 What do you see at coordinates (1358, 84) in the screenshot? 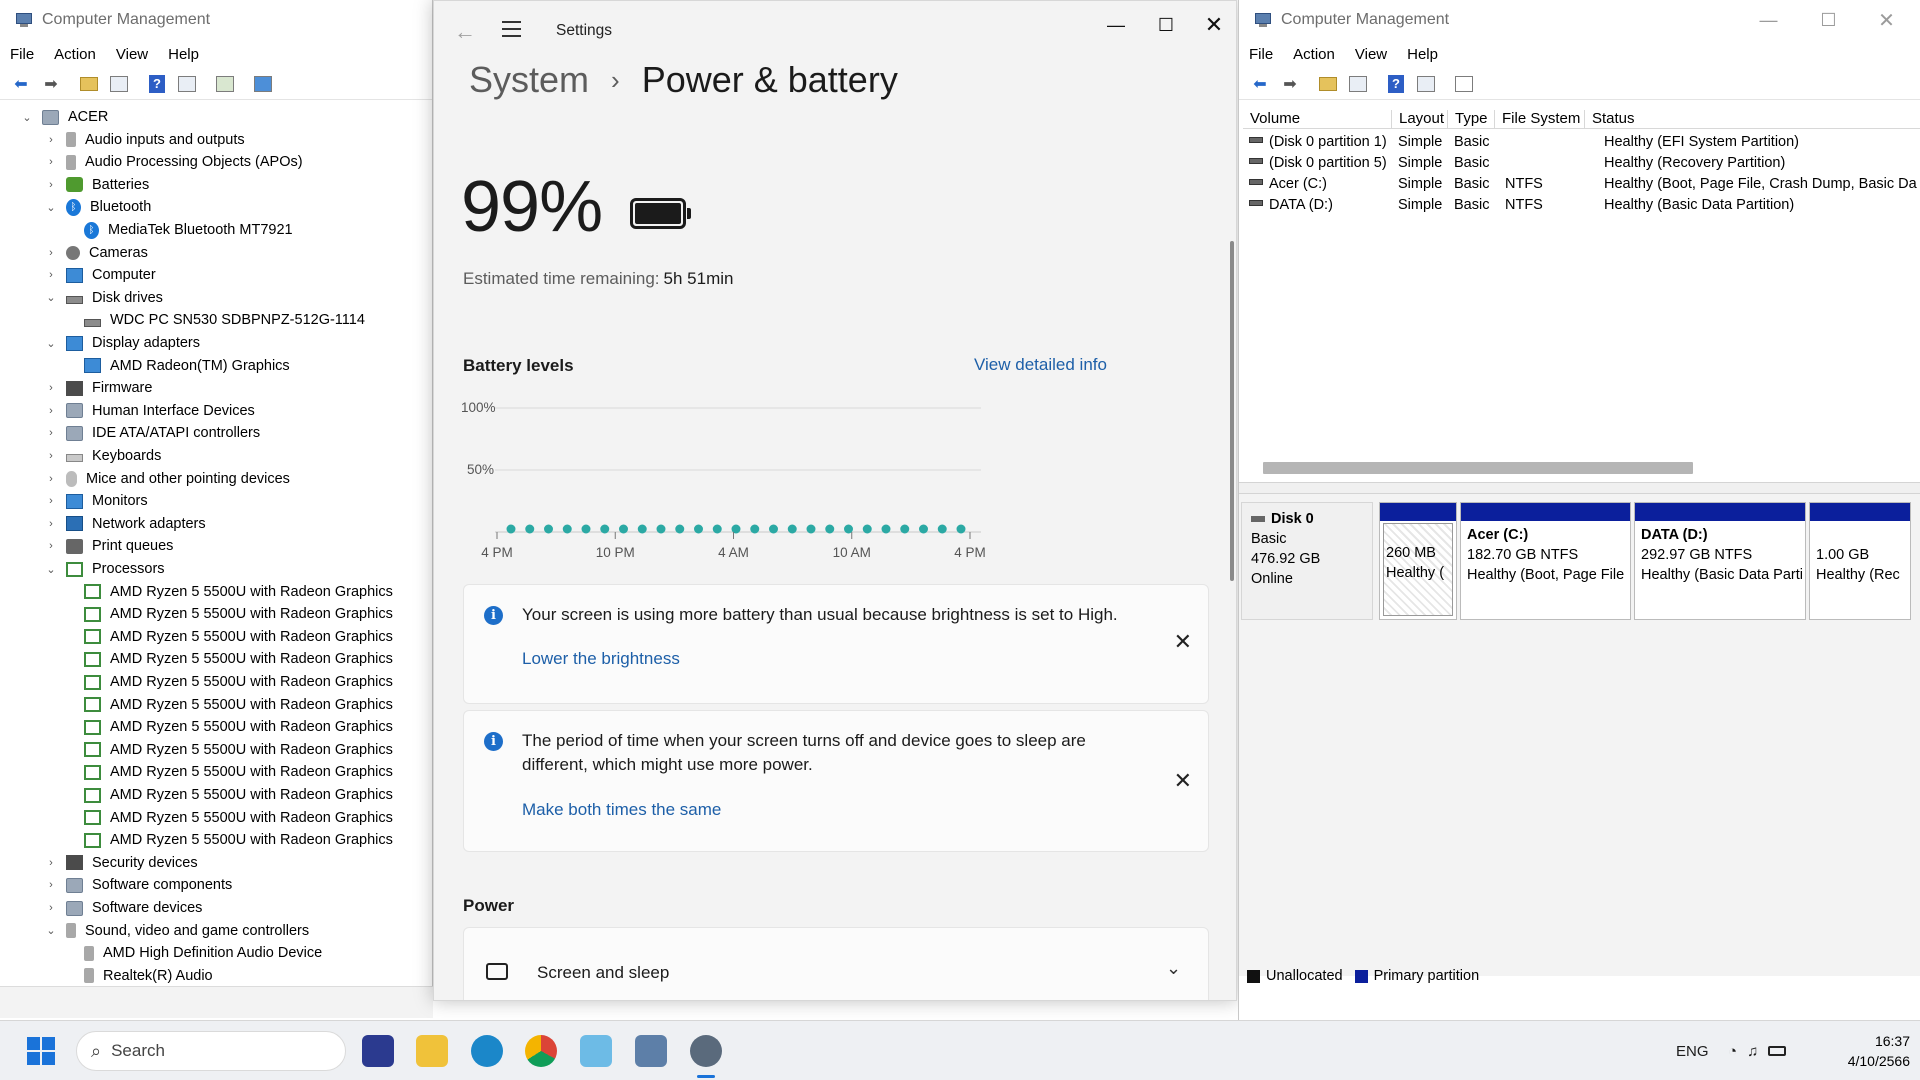
I see `show-hide-console-tree-icon` at bounding box center [1358, 84].